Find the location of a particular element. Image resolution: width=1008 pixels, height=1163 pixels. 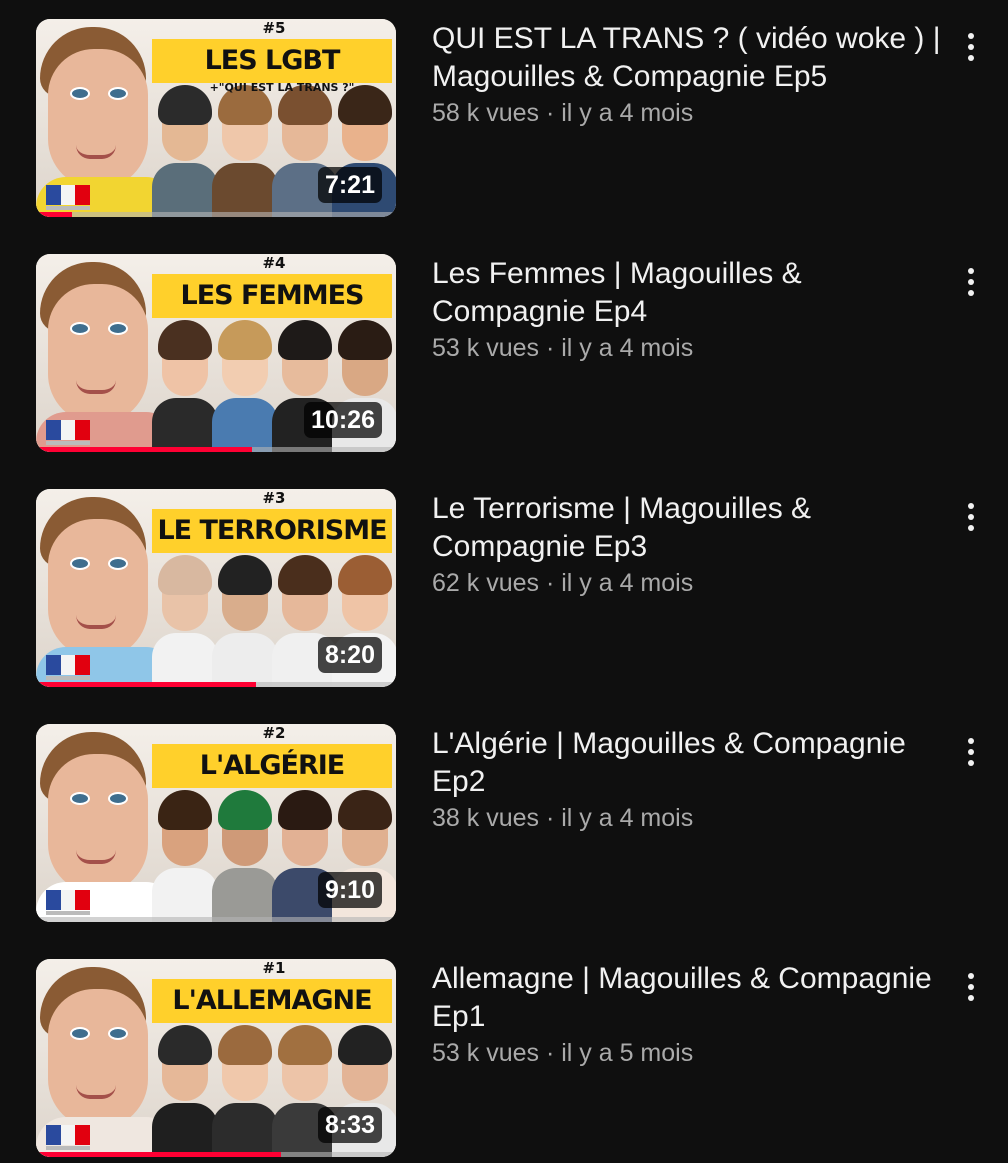

episode-tag: #1 is located at coordinates (274, 968).